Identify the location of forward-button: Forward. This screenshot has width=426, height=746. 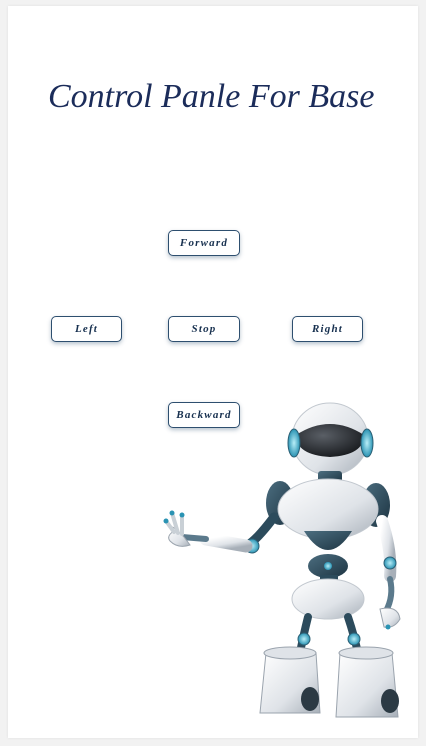
(204, 243).